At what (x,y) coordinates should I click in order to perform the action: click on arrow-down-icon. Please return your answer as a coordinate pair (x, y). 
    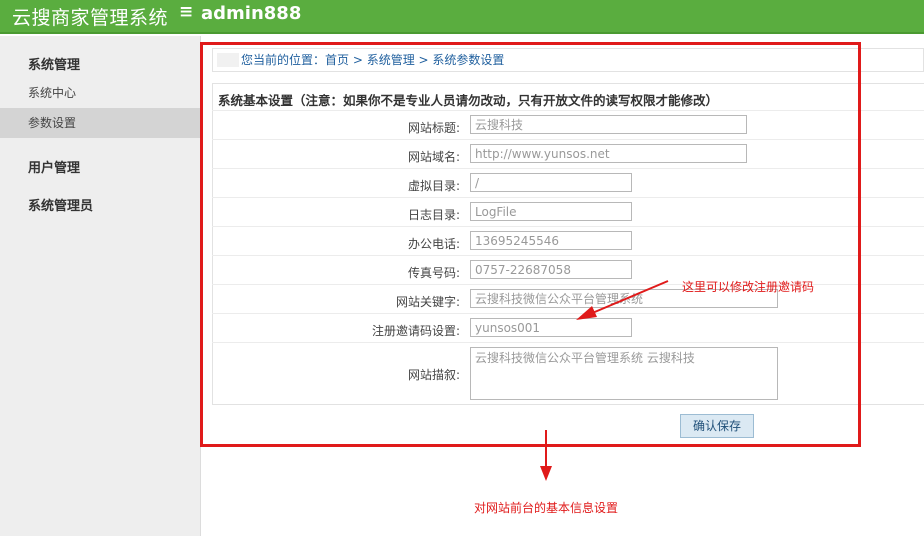
    Looking at the image, I should click on (546, 455).